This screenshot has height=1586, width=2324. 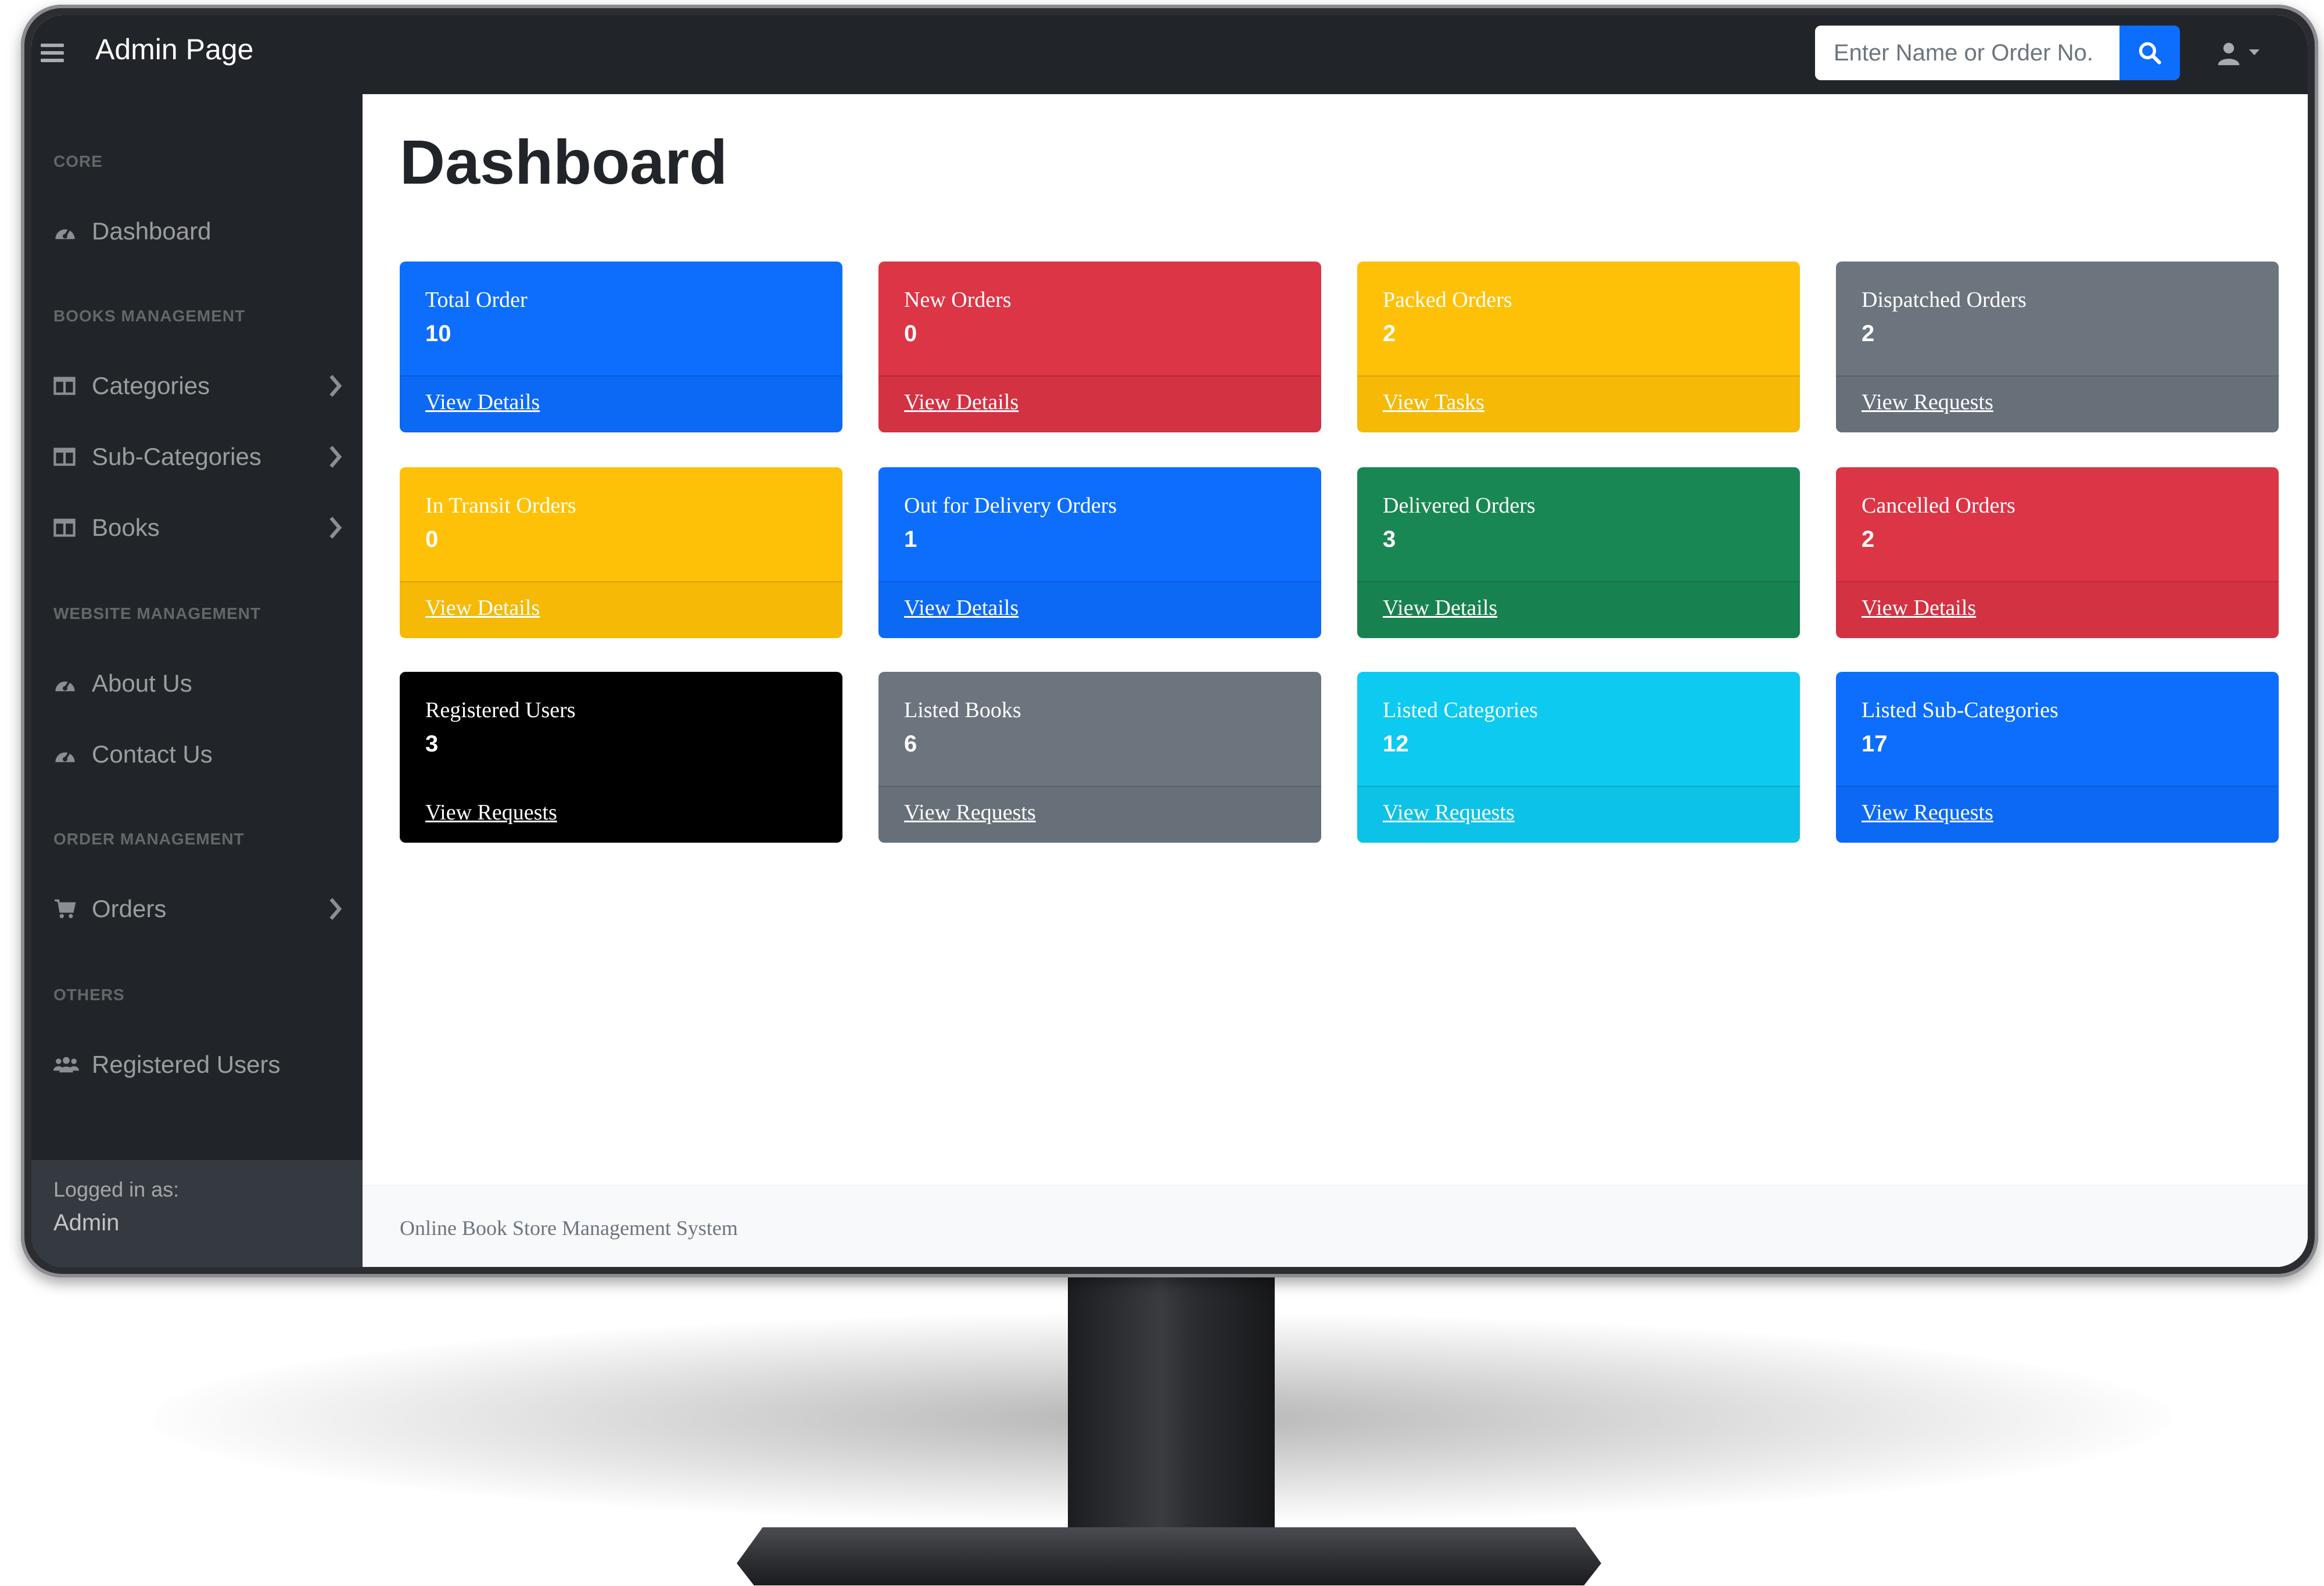 I want to click on card-body: Out for Delivery Orders 1, so click(x=1099, y=524).